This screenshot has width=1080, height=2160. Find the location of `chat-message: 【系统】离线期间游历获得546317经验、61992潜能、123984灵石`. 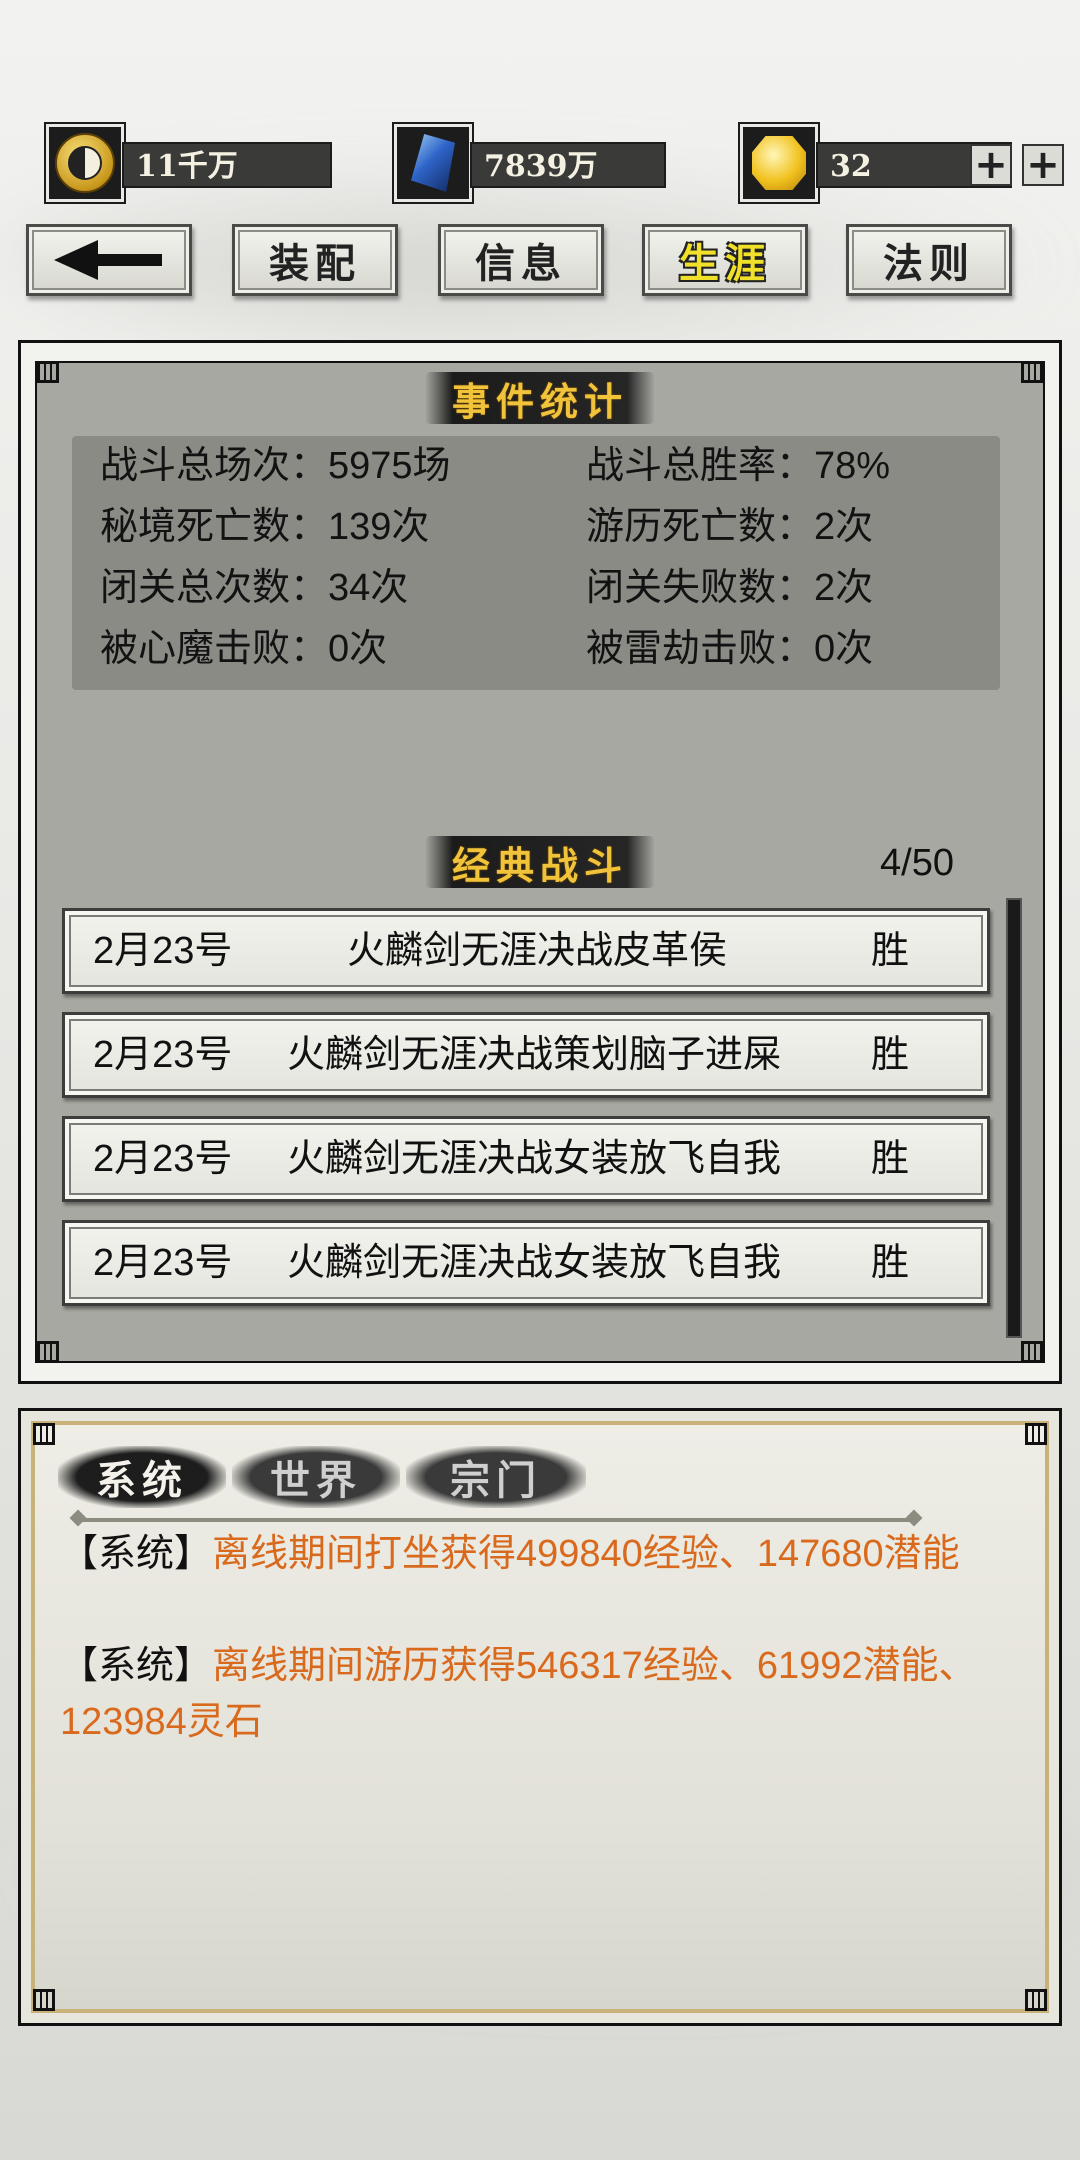

chat-message: 【系统】离线期间游历获得546317经验、61992潜能、123984灵石 is located at coordinates (530, 1694).